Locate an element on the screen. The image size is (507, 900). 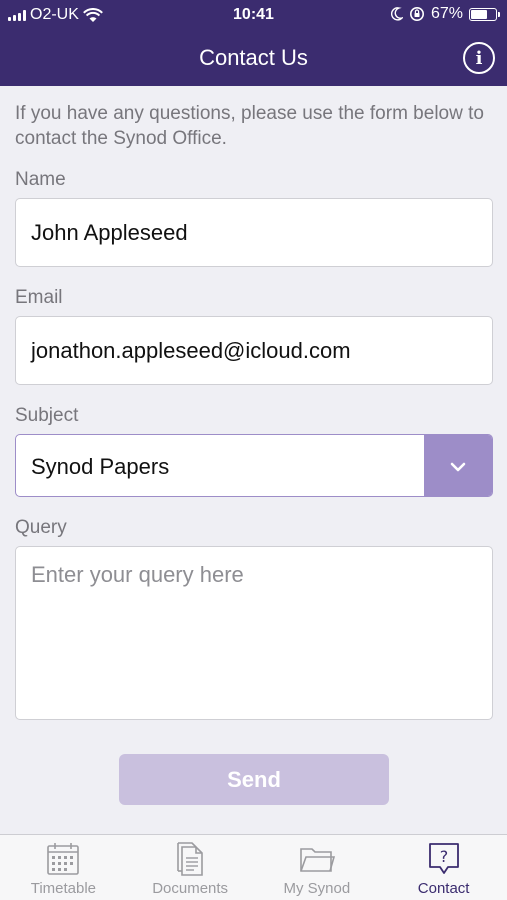
tab-timetable-label: Timetable is located at coordinates (63, 888).